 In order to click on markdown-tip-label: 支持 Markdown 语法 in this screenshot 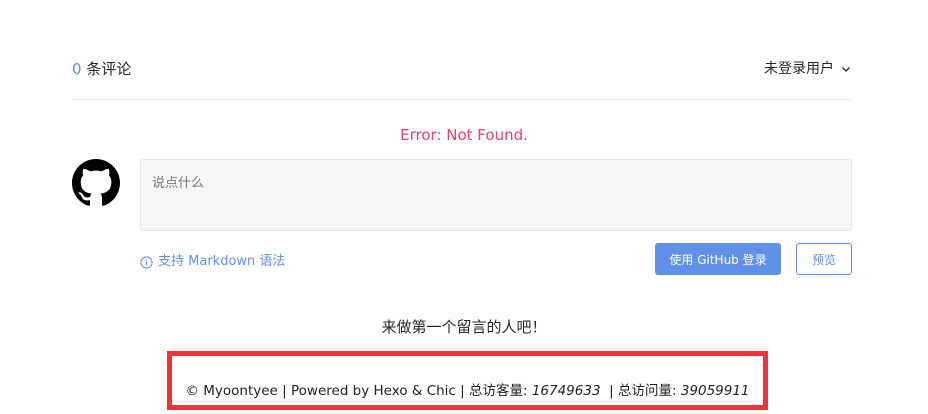, I will do `click(222, 261)`.